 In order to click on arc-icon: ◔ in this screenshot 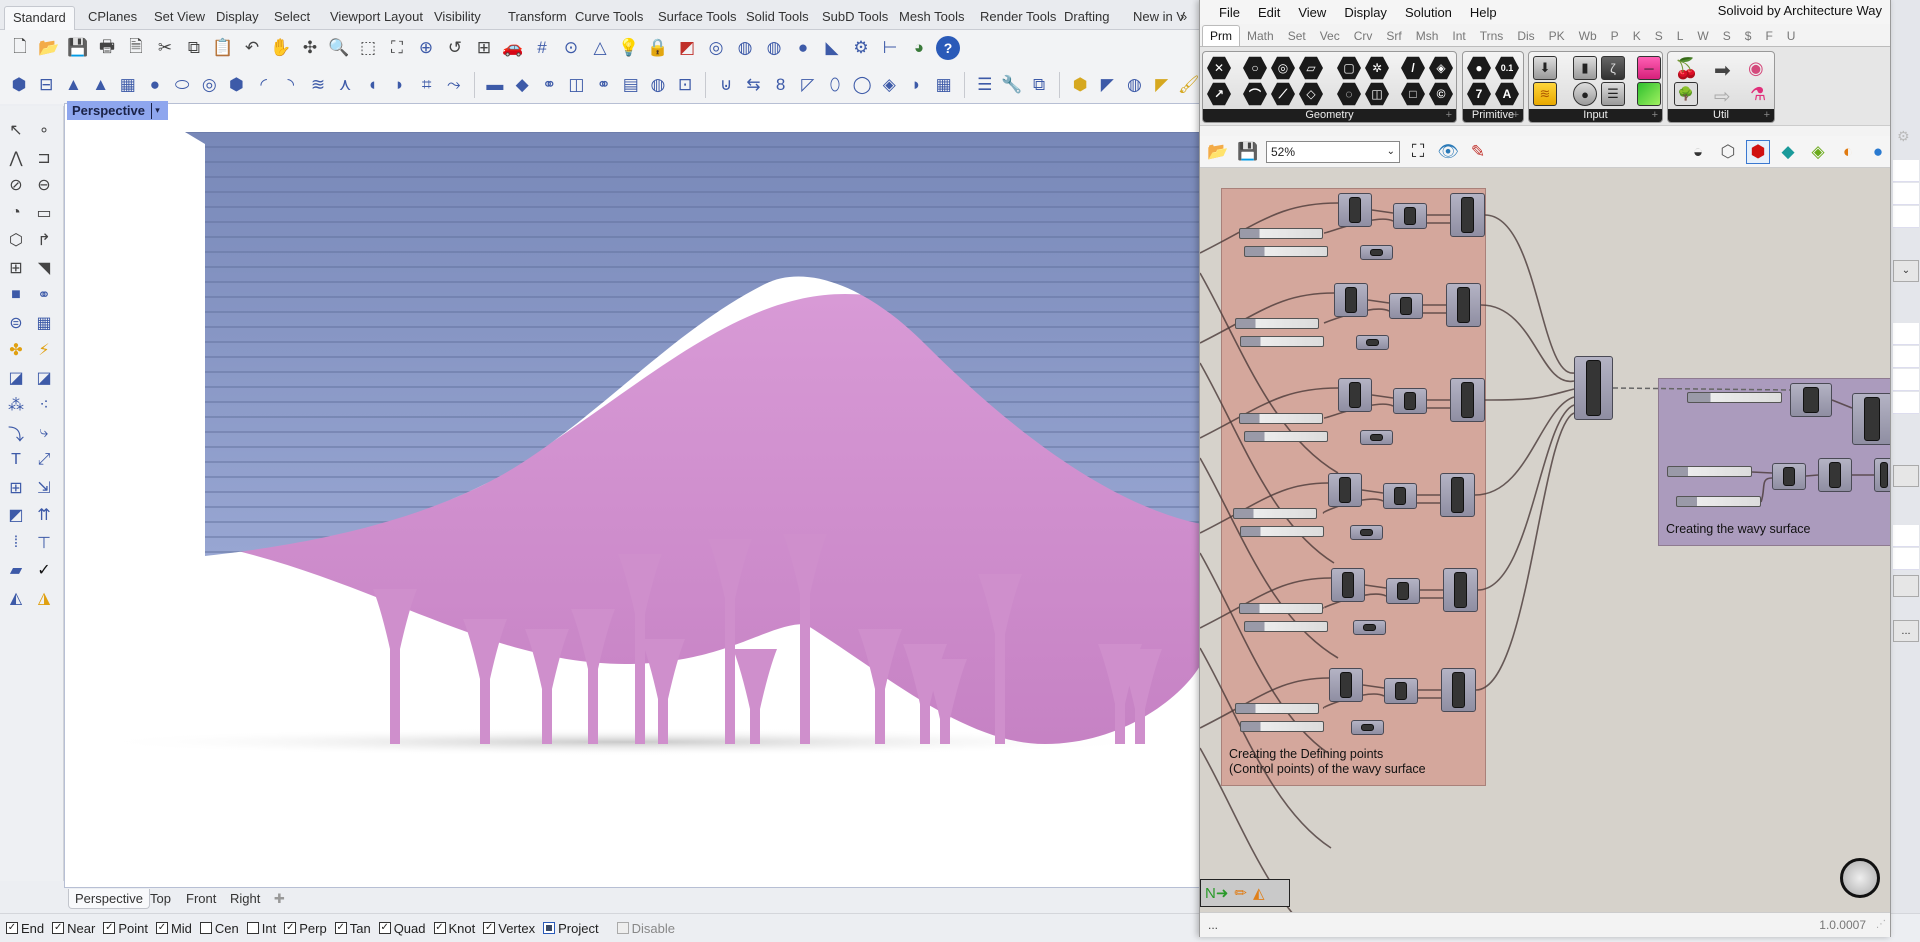, I will do `click(16, 213)`.